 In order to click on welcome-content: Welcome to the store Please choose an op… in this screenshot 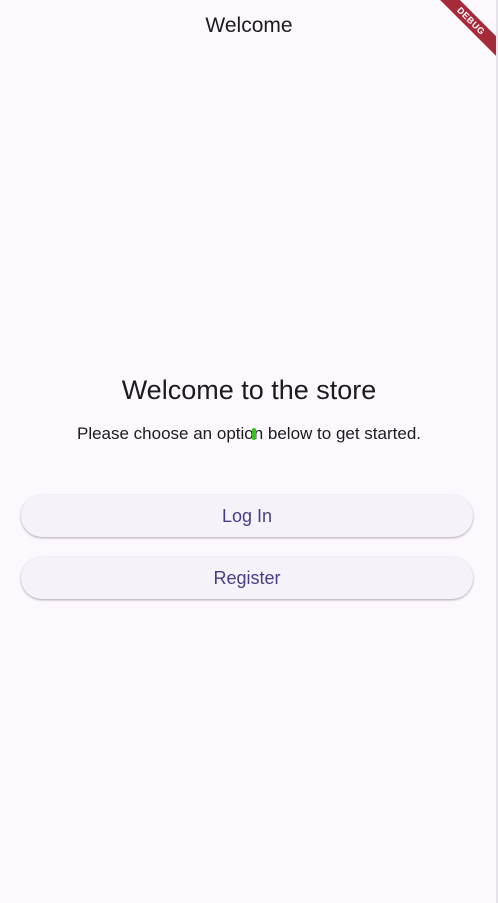, I will do `click(249, 408)`.